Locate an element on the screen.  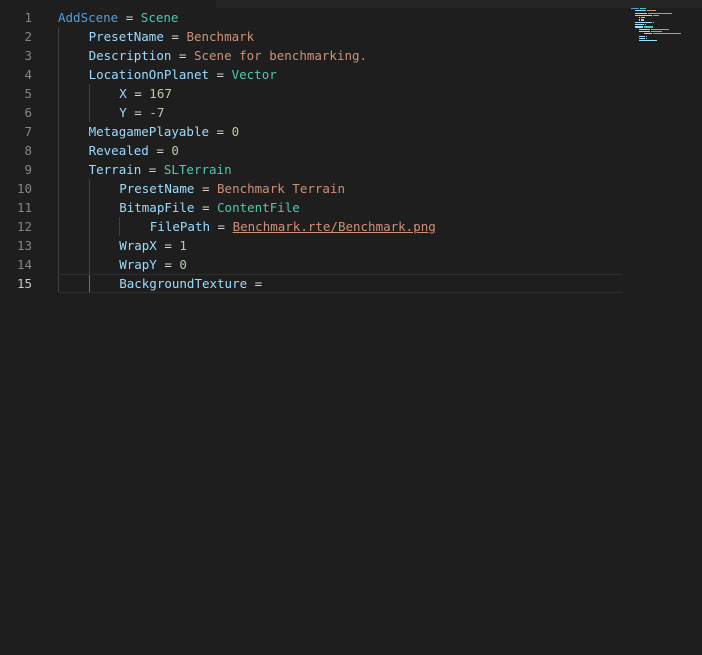
scroll-shadow is located at coordinates (459, 4).